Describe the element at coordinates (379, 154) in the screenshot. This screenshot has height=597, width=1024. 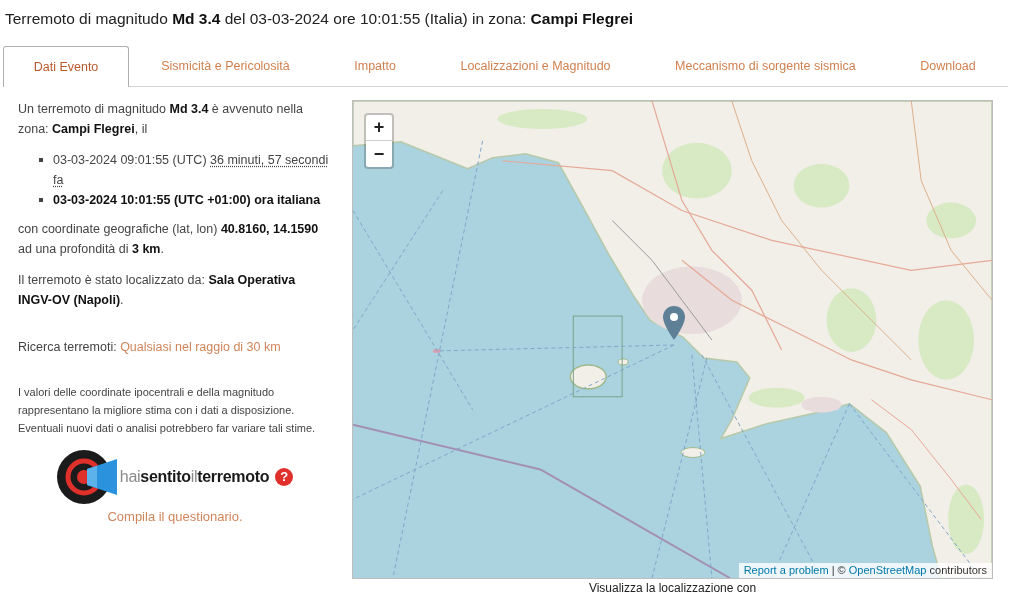
I see `zoom-out-button: −` at that location.